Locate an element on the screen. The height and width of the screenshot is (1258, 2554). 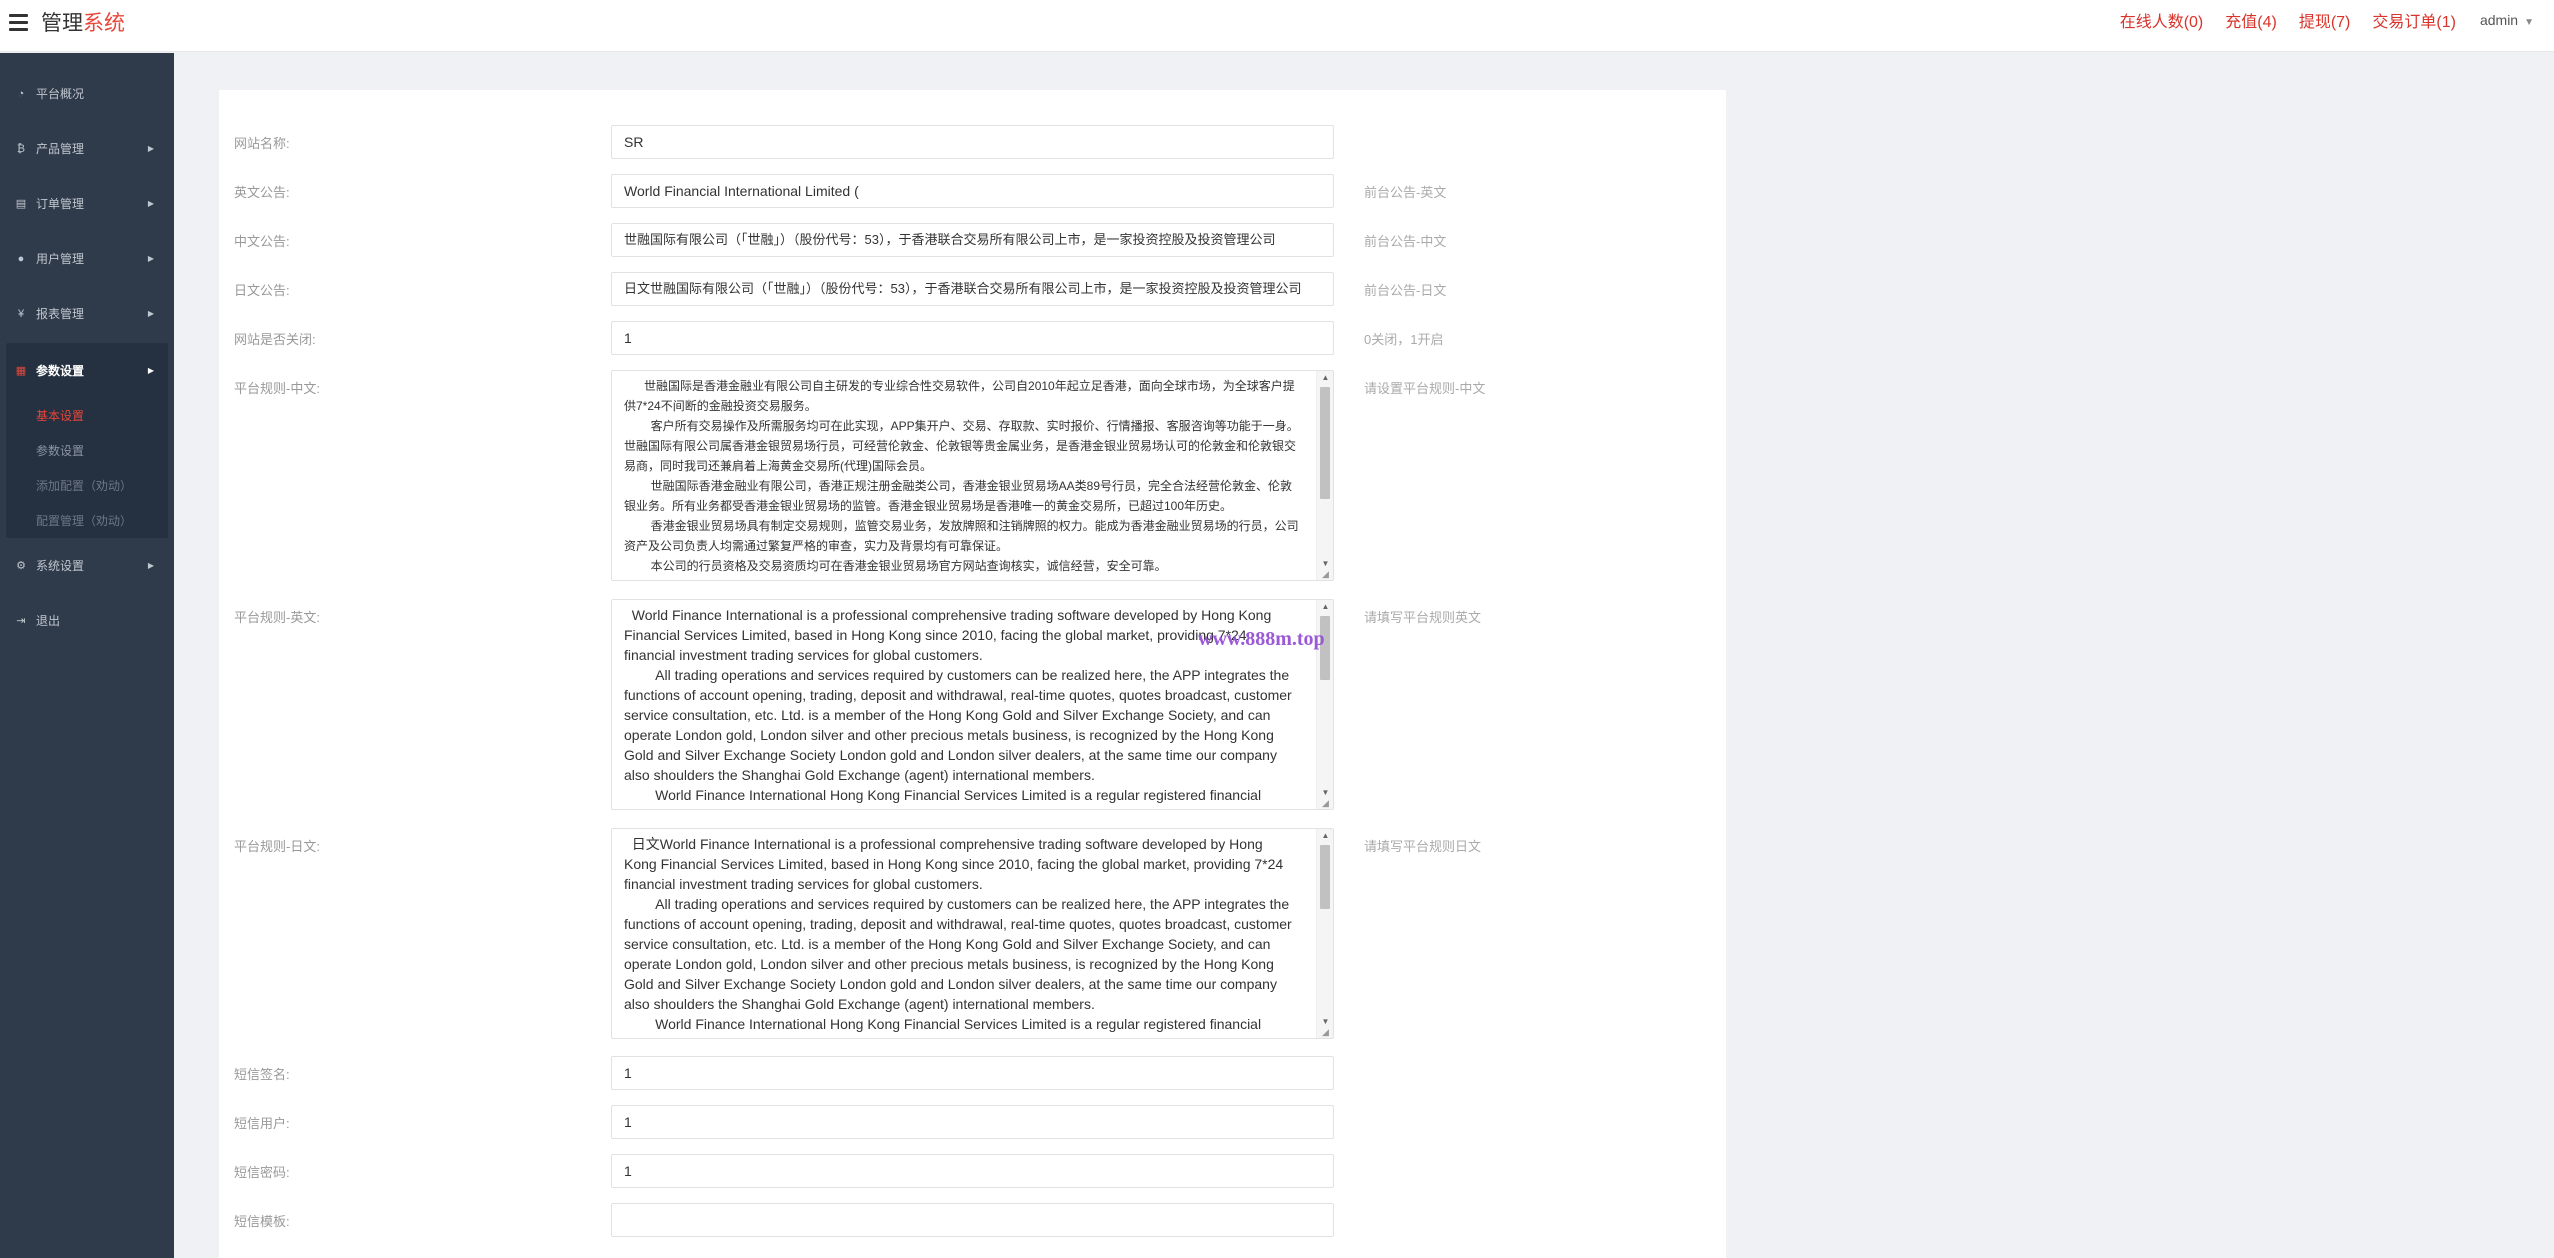
sidebar-item-users: ● 用户管理 ▶ is located at coordinates (87, 258).